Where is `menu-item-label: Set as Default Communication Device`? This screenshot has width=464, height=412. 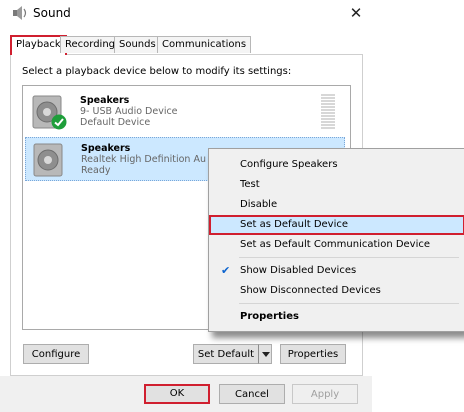
menu-item-label: Set as Default Communication Device is located at coordinates (335, 244).